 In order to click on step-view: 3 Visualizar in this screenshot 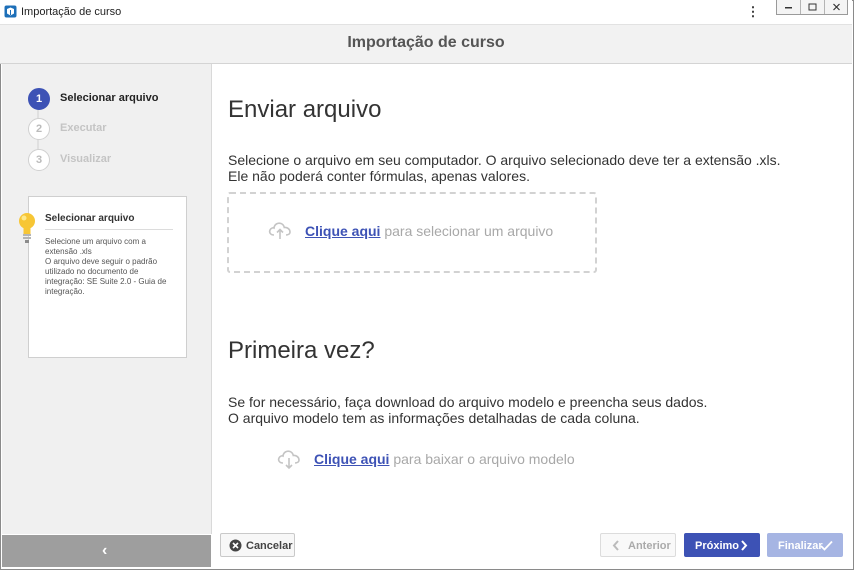, I will do `click(123, 160)`.